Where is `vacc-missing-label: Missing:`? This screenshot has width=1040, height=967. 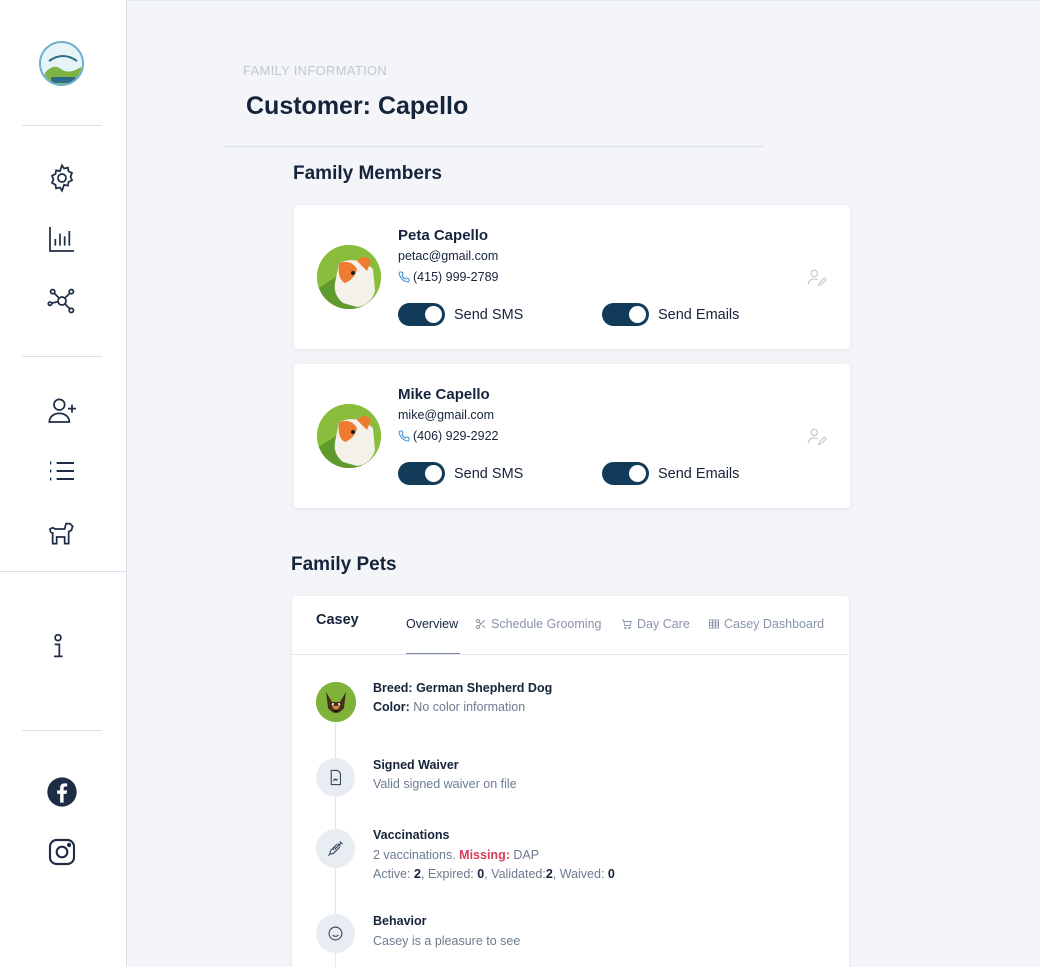 vacc-missing-label: Missing: is located at coordinates (484, 855).